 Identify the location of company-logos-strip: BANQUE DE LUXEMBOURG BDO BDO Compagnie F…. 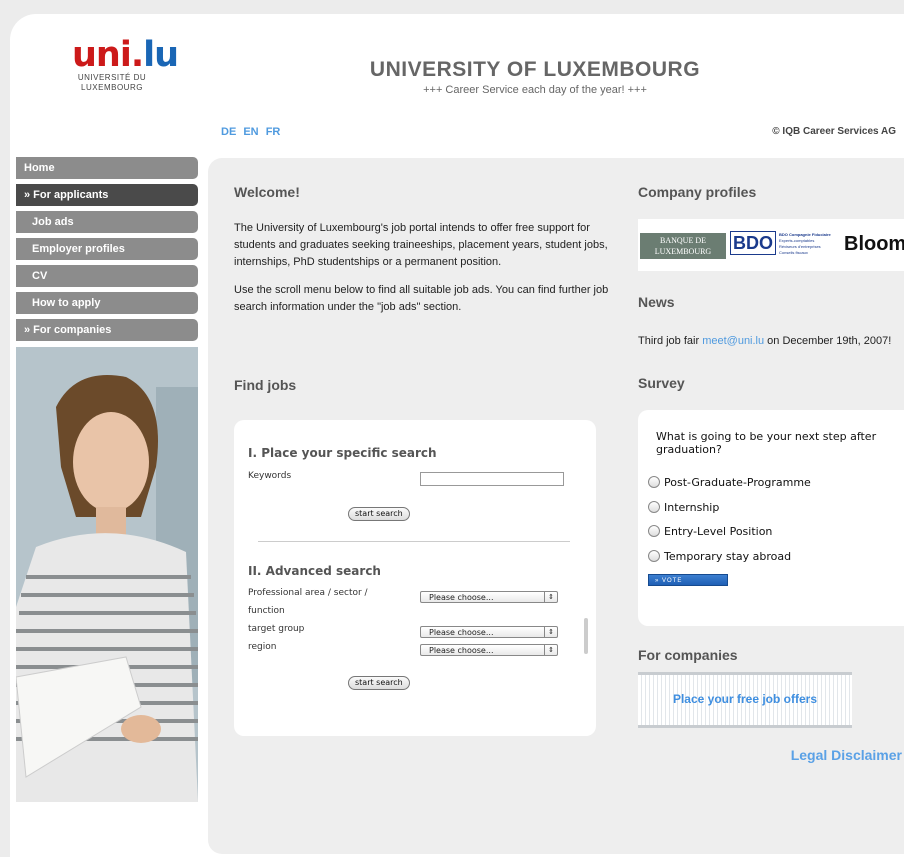
(771, 245).